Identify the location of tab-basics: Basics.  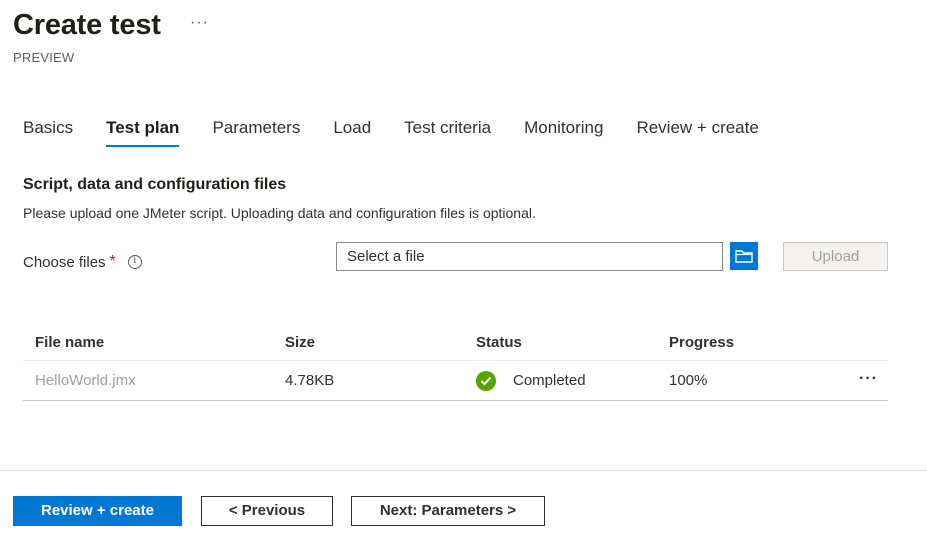
(48, 133).